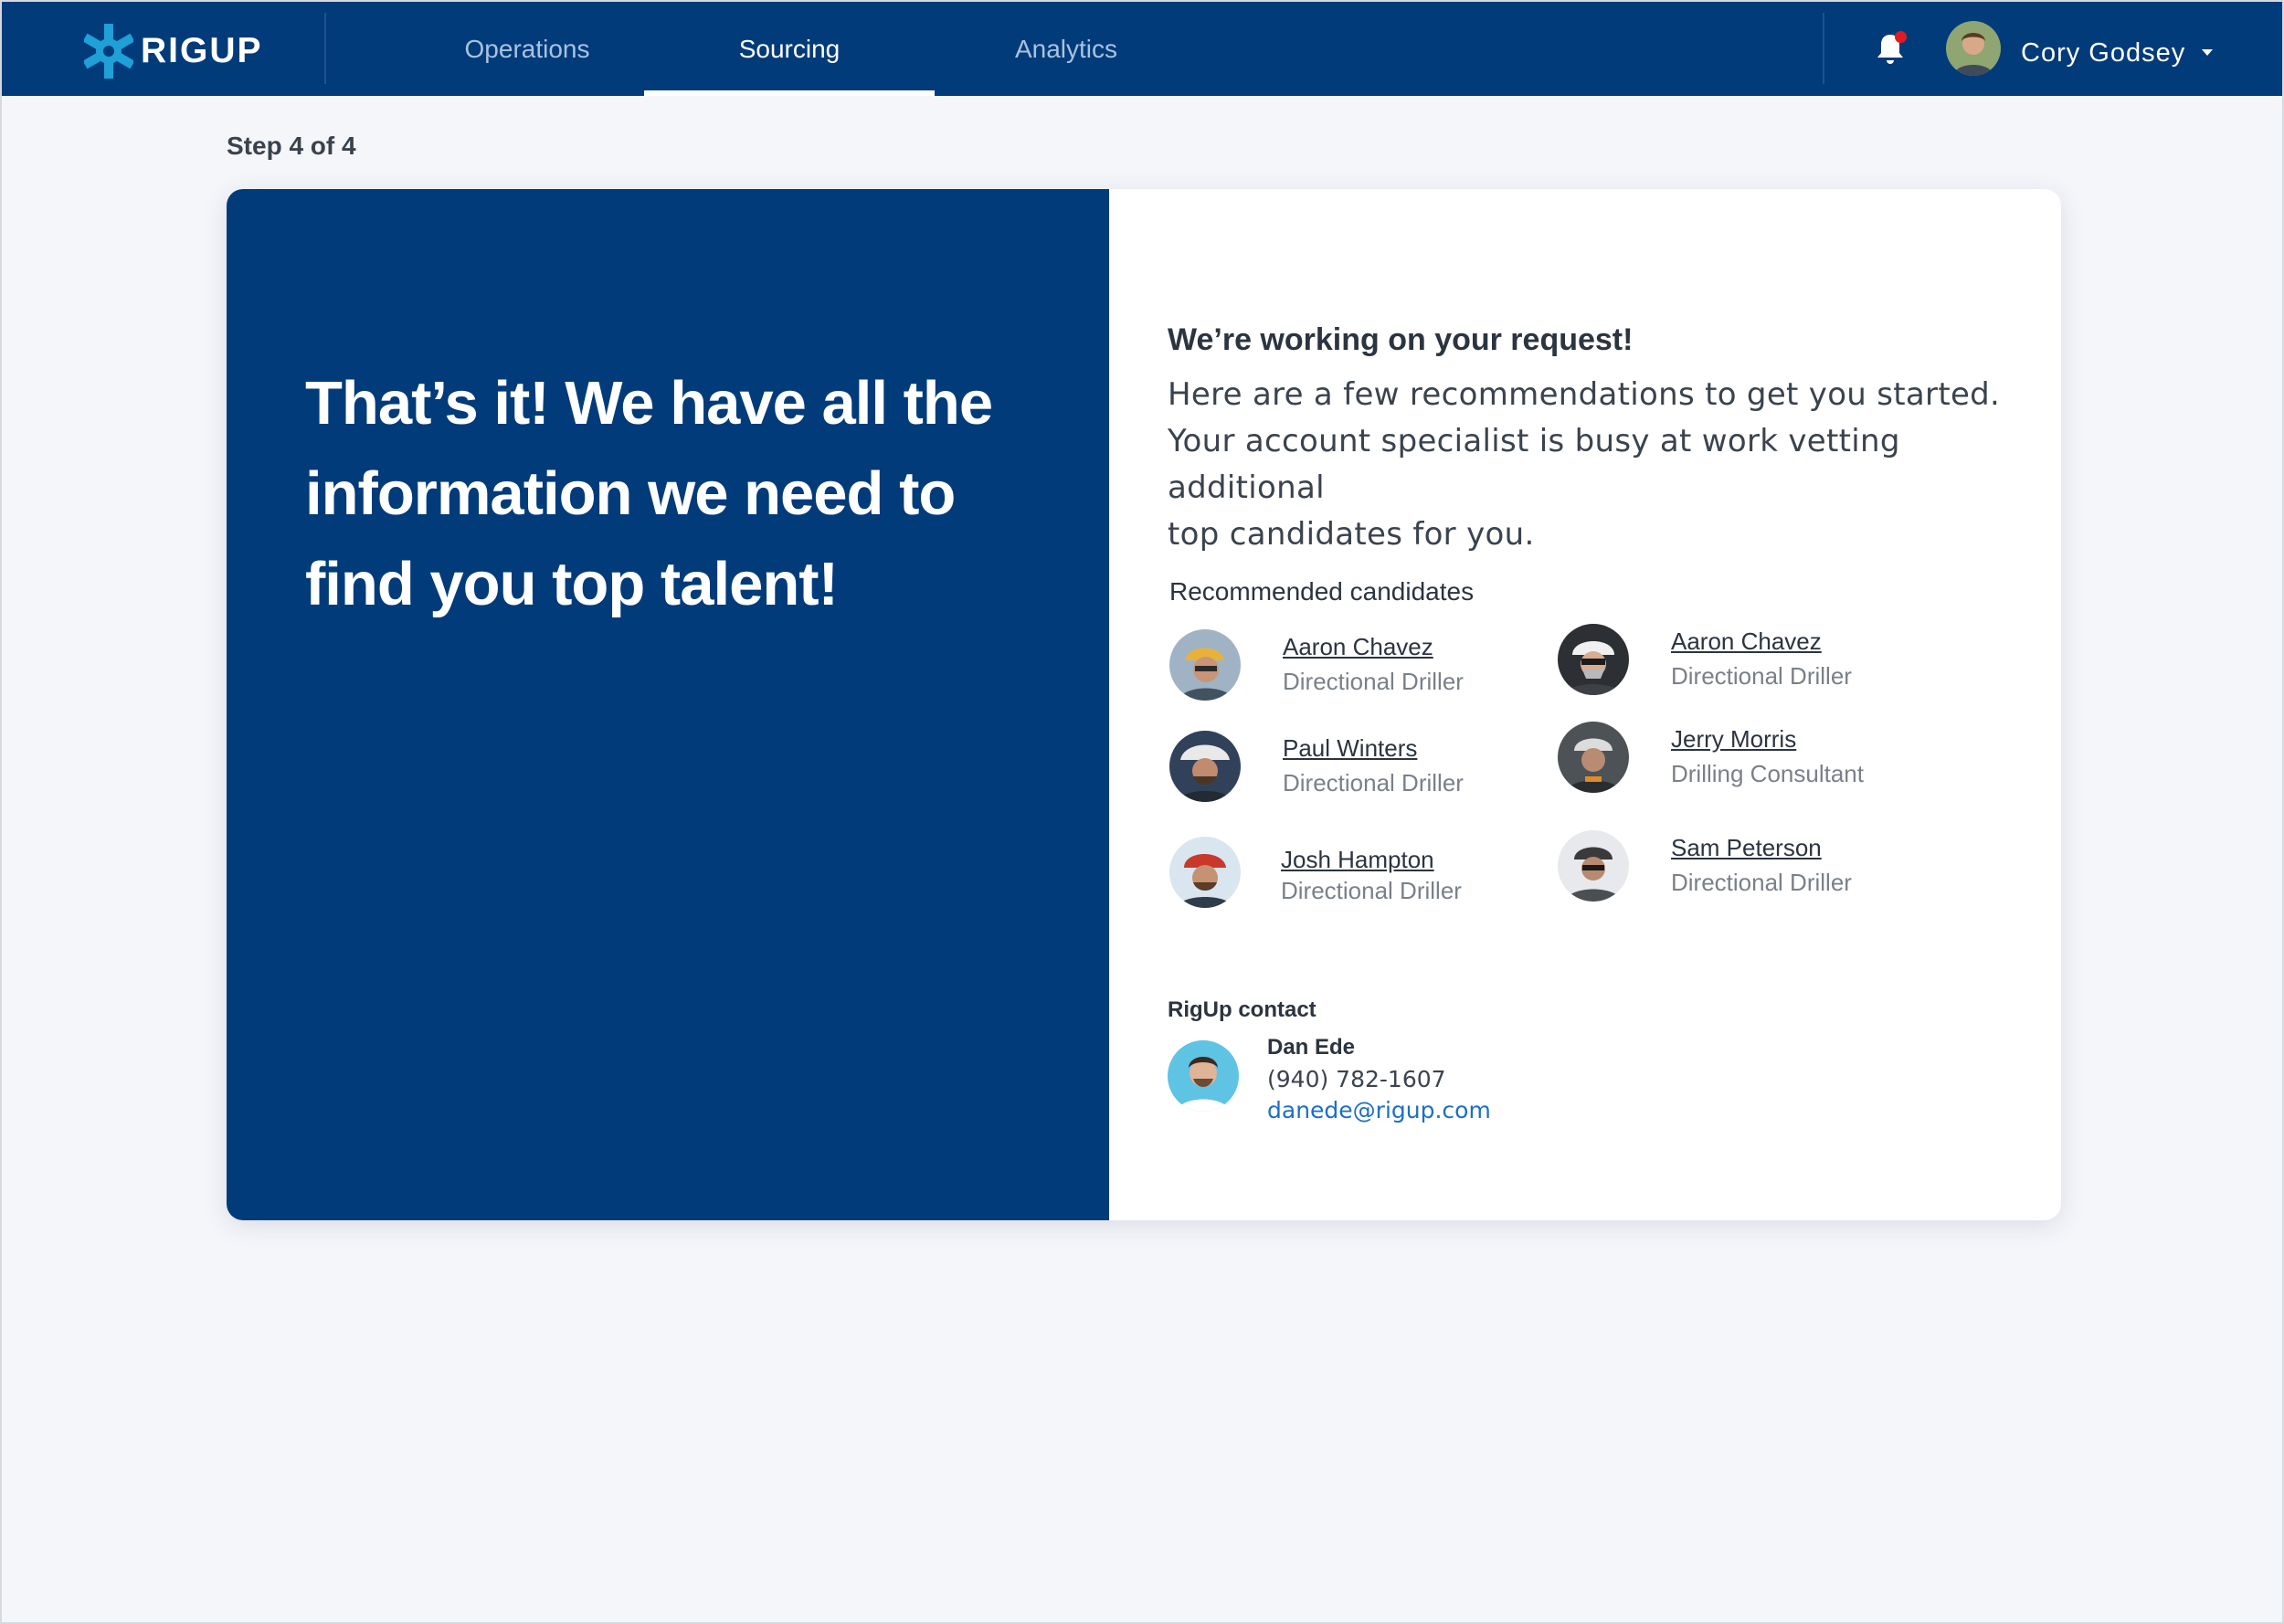 The height and width of the screenshot is (1624, 2284). I want to click on contact-avatar, so click(1203, 1076).